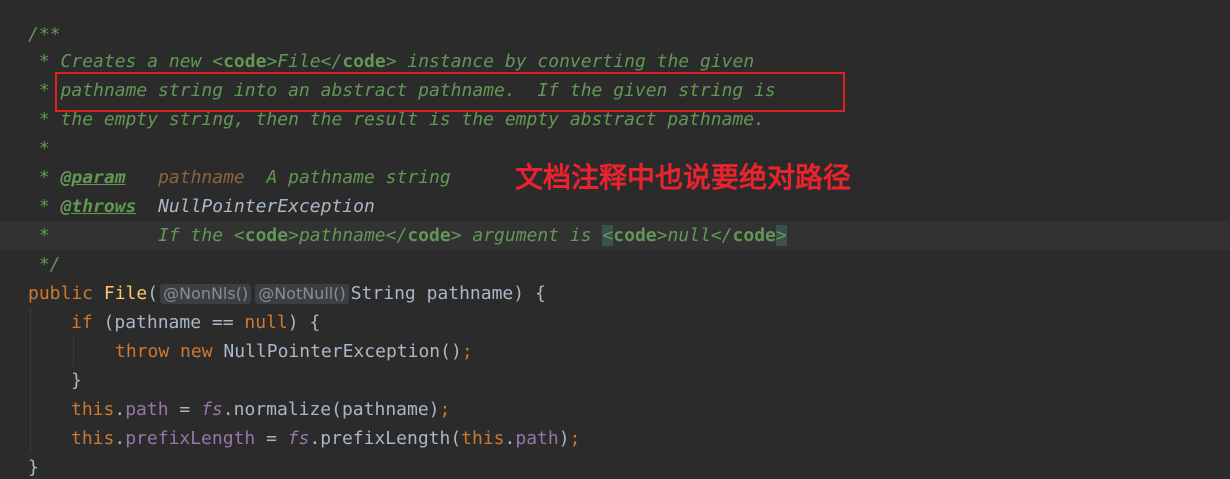 The image size is (1230, 479). Describe the element at coordinates (266, 206) in the screenshot. I see `exception-name: NullPointerException` at that location.